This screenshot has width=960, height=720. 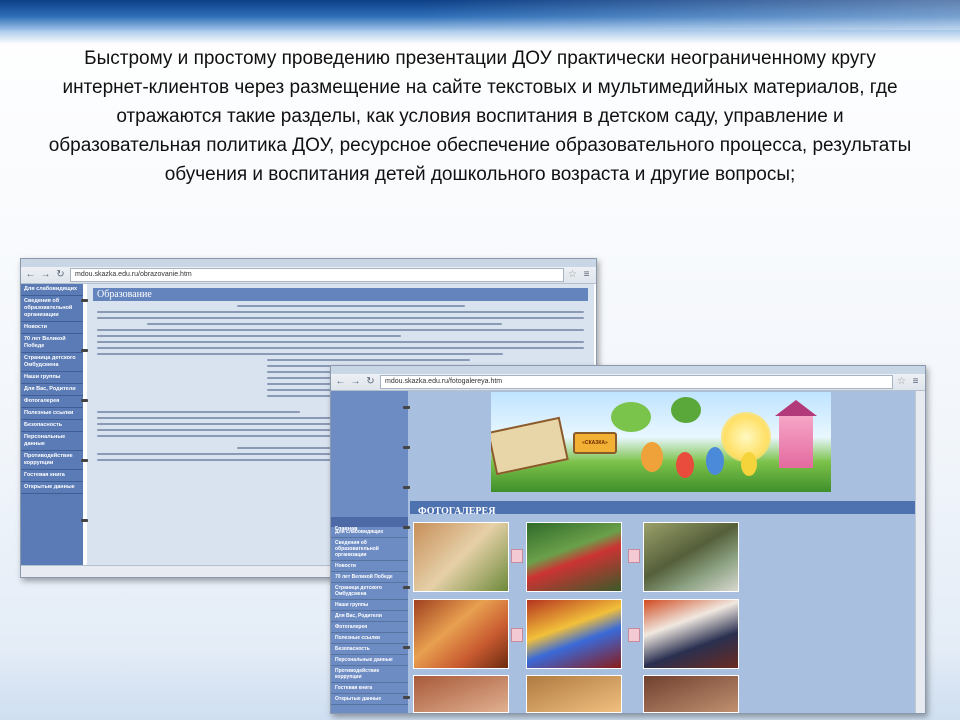 I want to click on menu-item: Открытые данные, so click(x=369, y=699).